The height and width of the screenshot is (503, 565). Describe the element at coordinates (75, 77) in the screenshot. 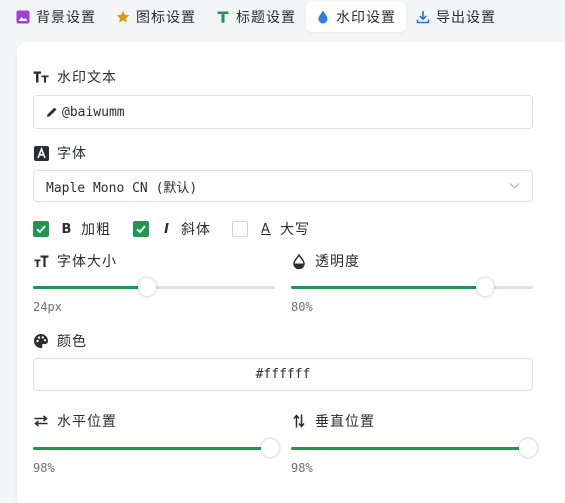

I see `watermark-text-label: 水印文本` at that location.